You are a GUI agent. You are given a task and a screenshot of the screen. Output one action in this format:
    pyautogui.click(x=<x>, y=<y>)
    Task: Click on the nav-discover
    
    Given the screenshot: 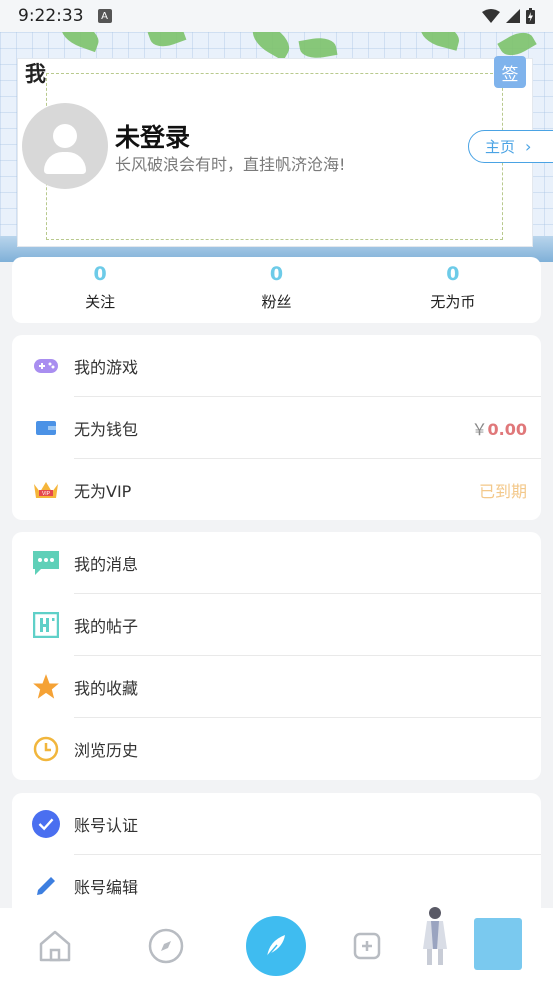 What is the action you would take?
    pyautogui.click(x=166, y=946)
    